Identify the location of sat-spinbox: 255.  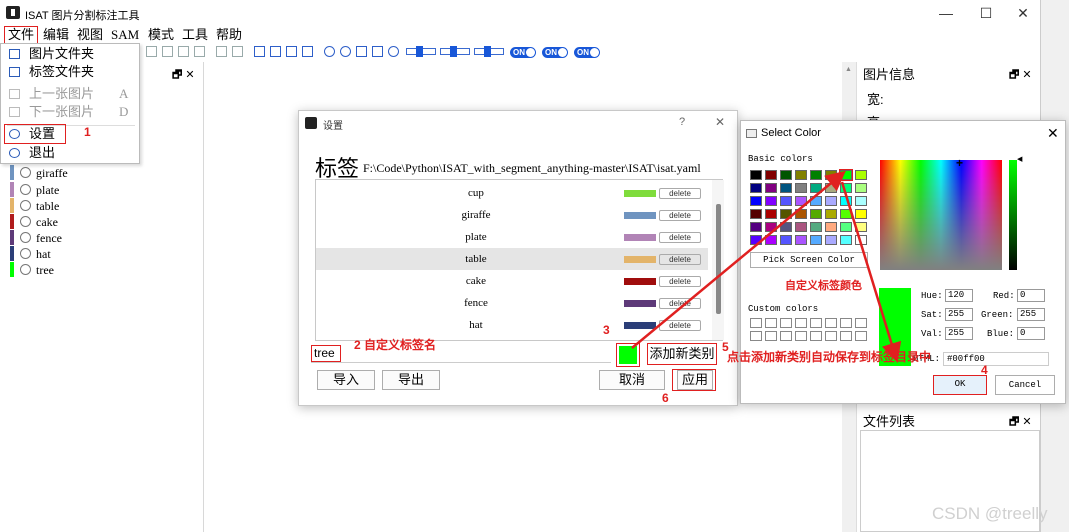
(959, 314).